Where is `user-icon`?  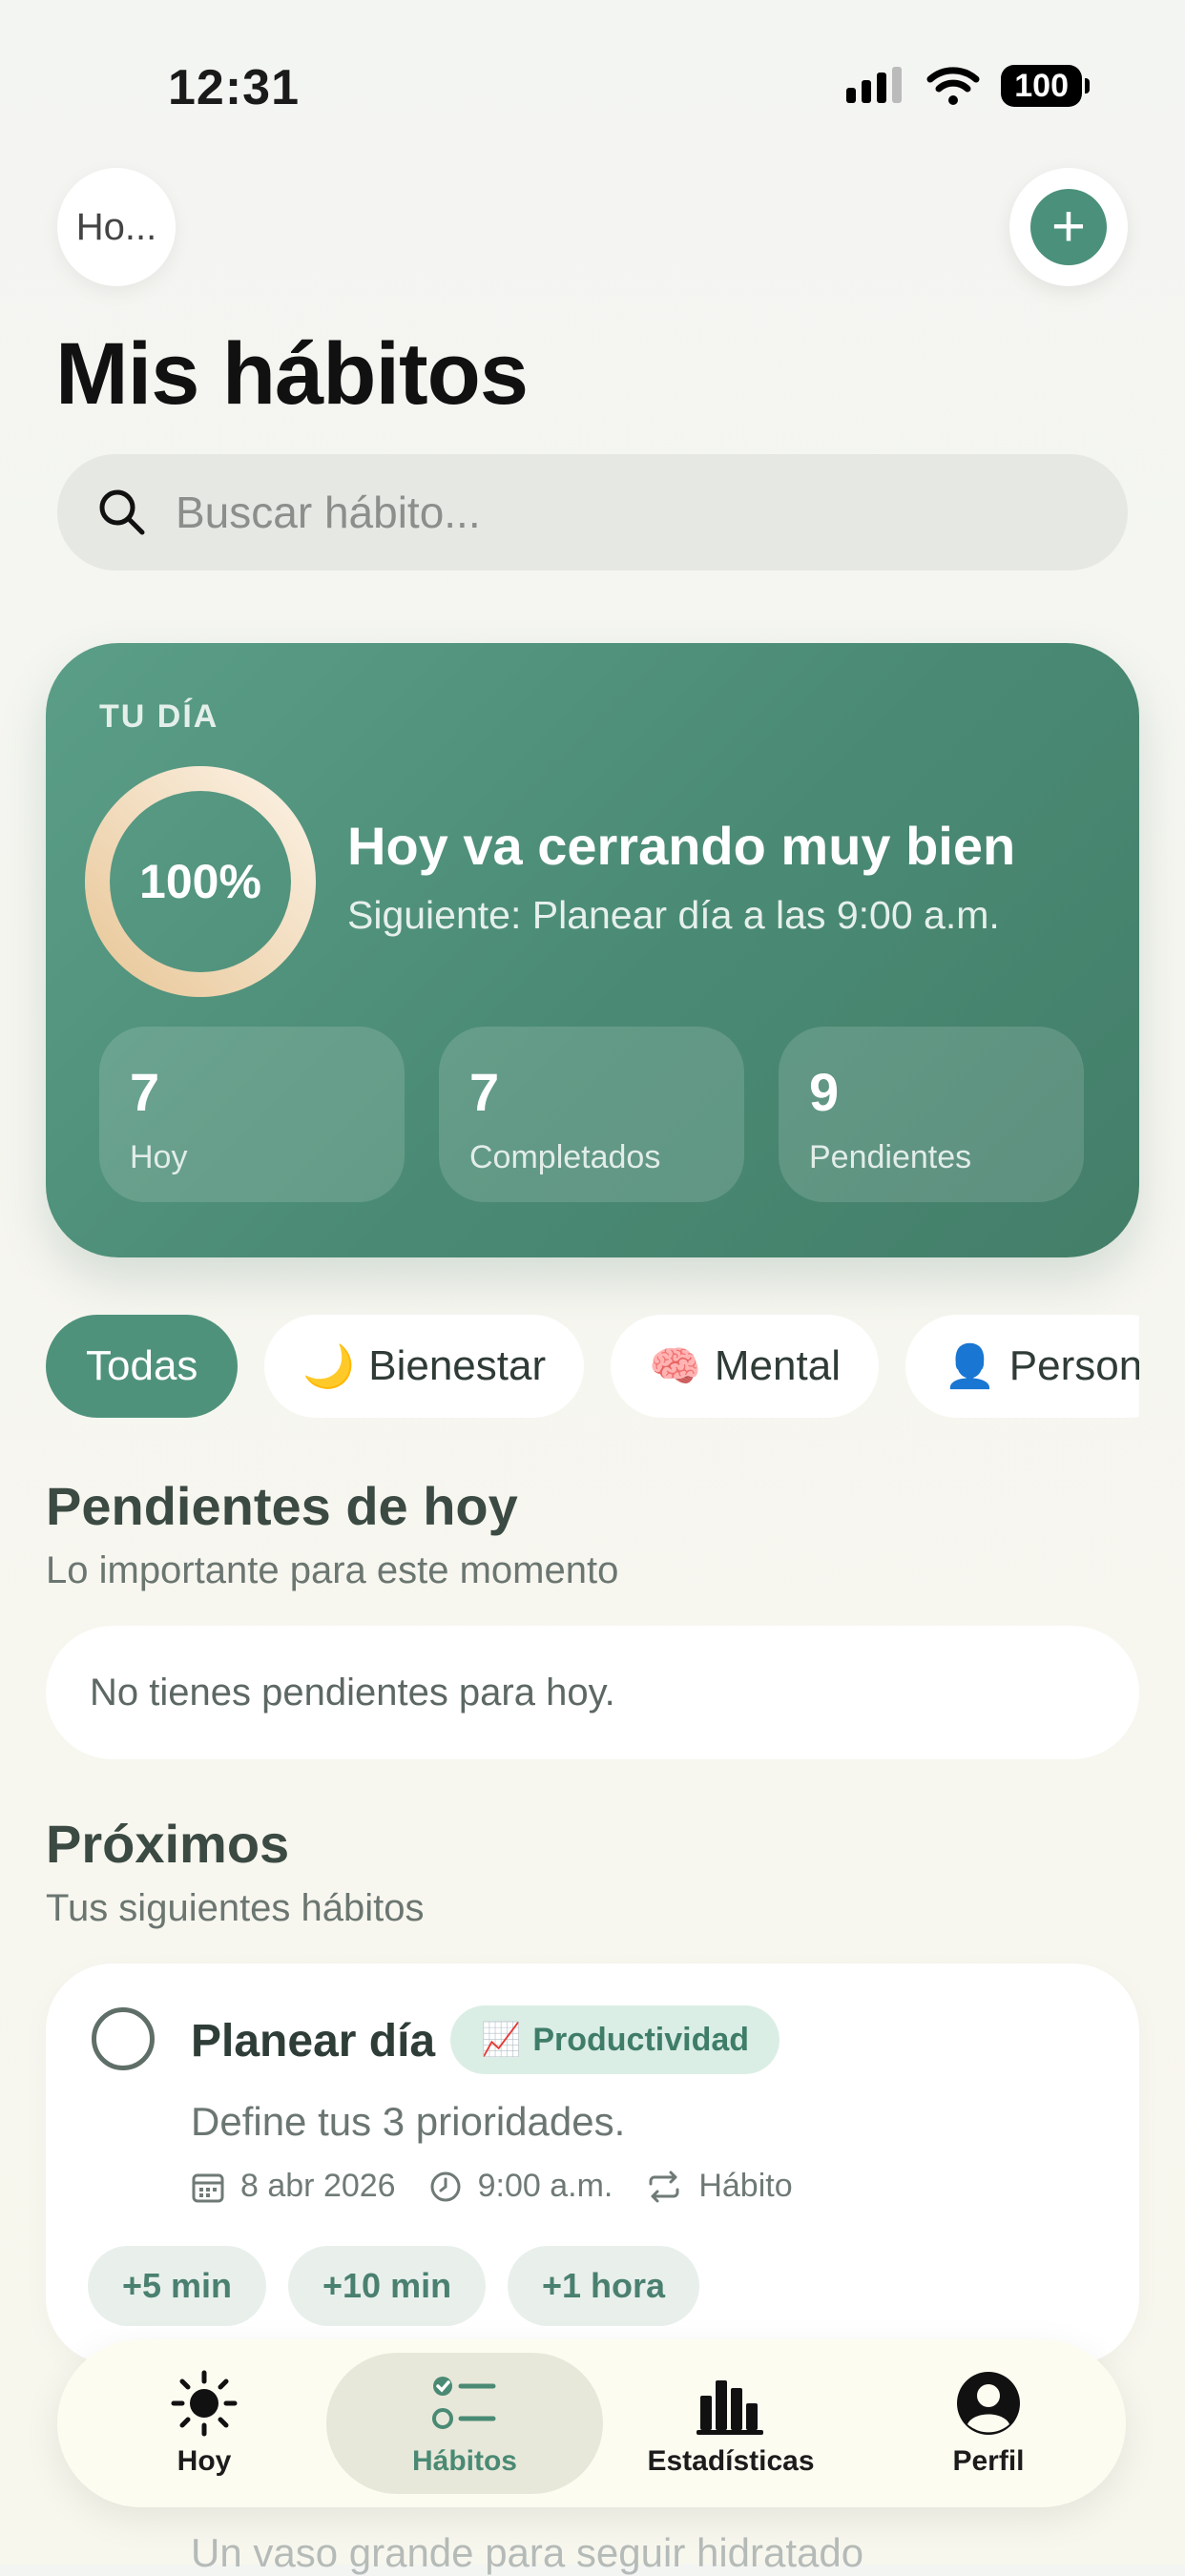
user-icon is located at coordinates (989, 2403).